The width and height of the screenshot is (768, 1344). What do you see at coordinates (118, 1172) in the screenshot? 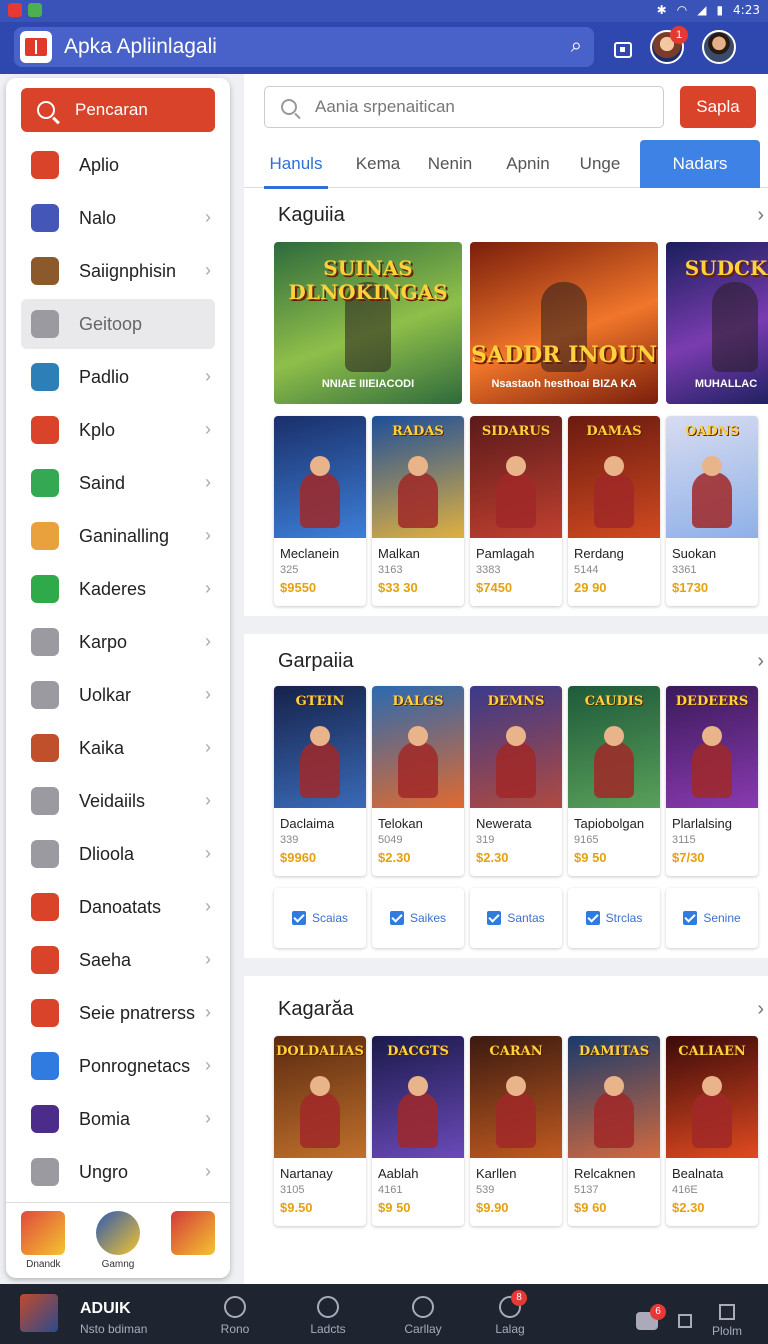
I see `sidebar-item-19: Ungro ›` at bounding box center [118, 1172].